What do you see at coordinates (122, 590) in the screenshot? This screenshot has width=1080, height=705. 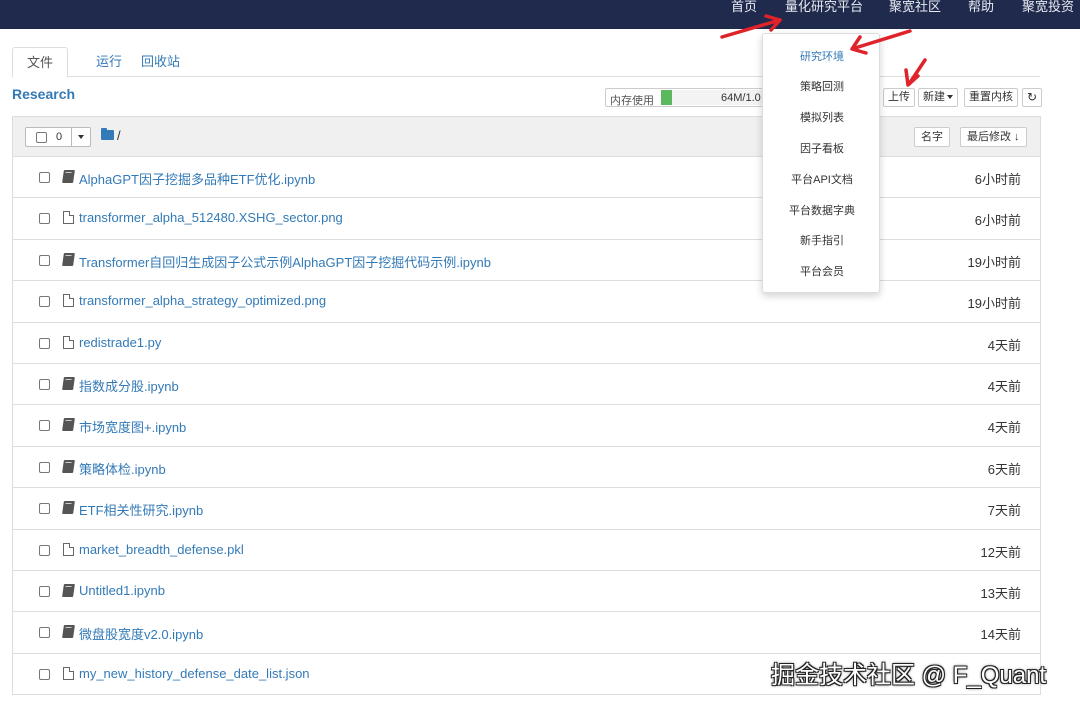 I see `file-name-link: Untitled1.ipynb` at bounding box center [122, 590].